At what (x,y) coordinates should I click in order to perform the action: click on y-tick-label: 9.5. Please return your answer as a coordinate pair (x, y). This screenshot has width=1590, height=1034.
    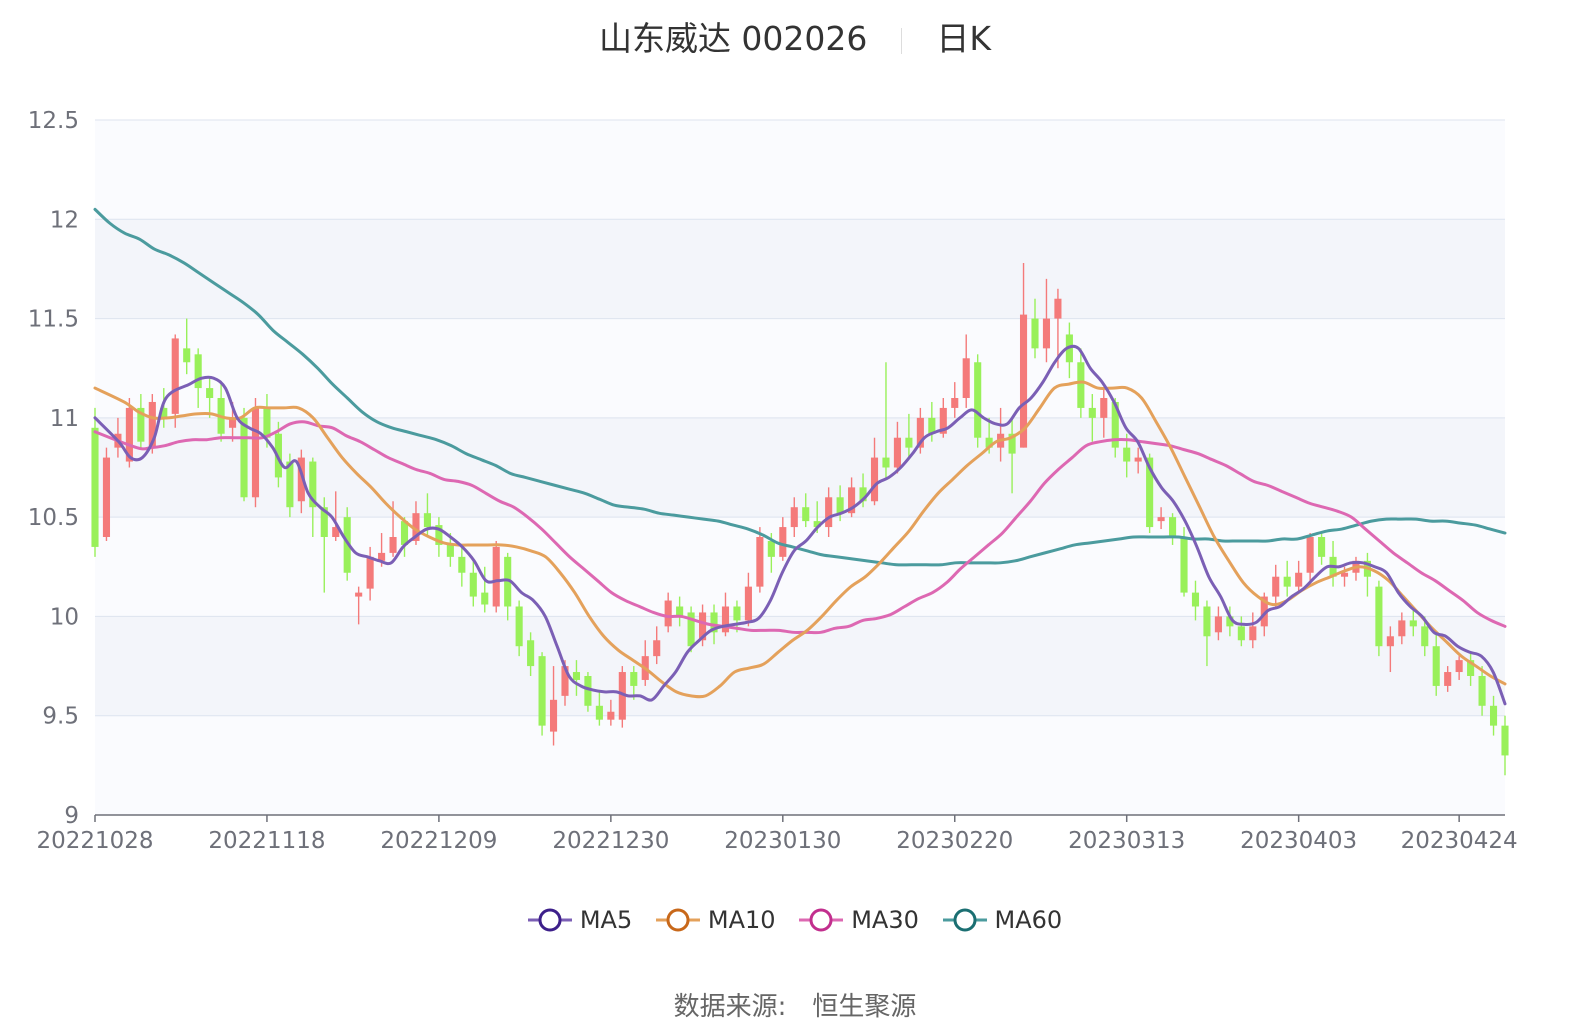
    Looking at the image, I should click on (60, 717).